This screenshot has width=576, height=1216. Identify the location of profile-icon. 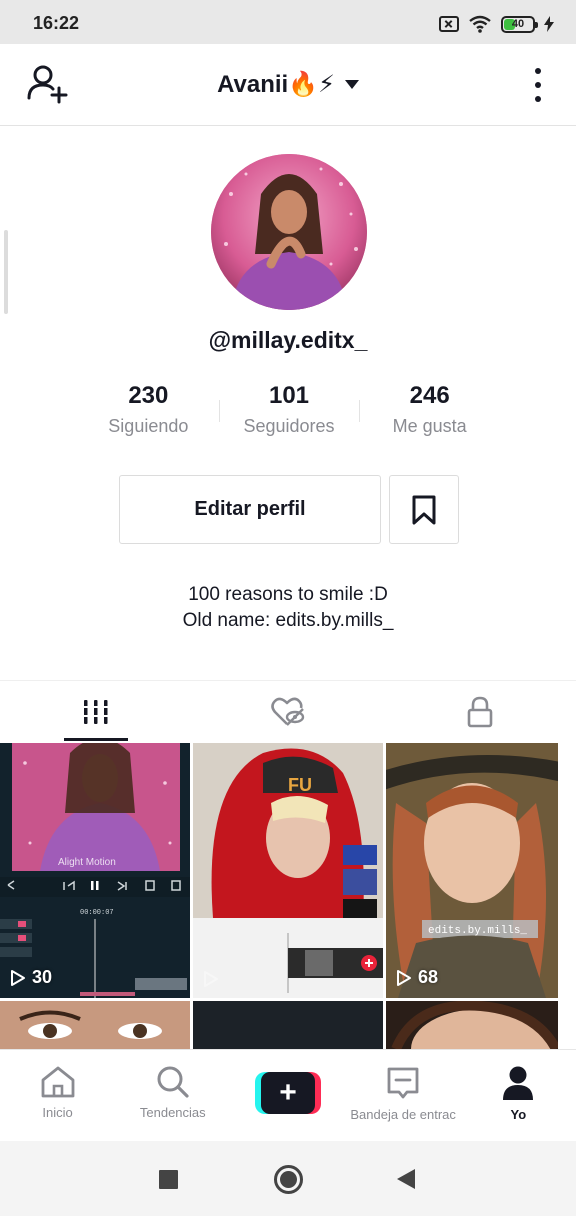
(518, 1083).